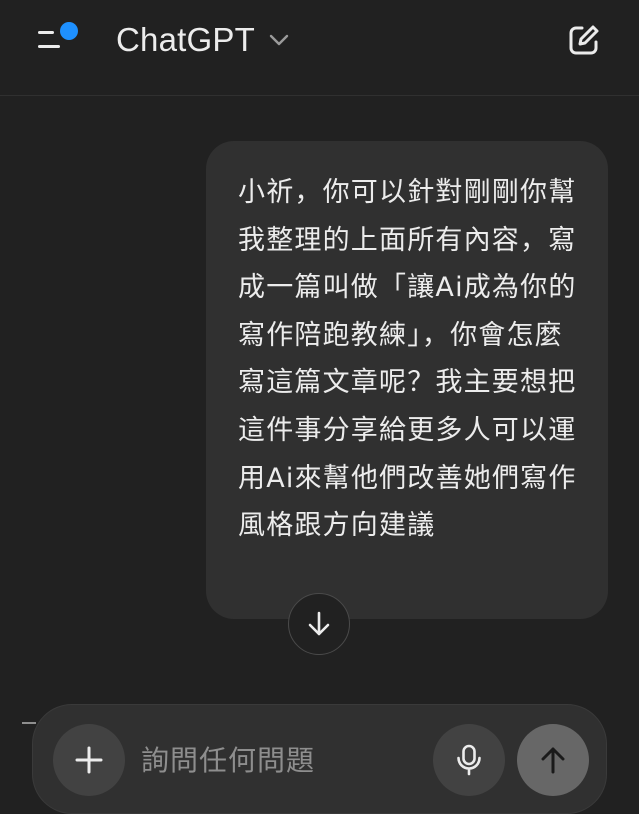 The width and height of the screenshot is (639, 814). I want to click on divider-mark, so click(29, 723).